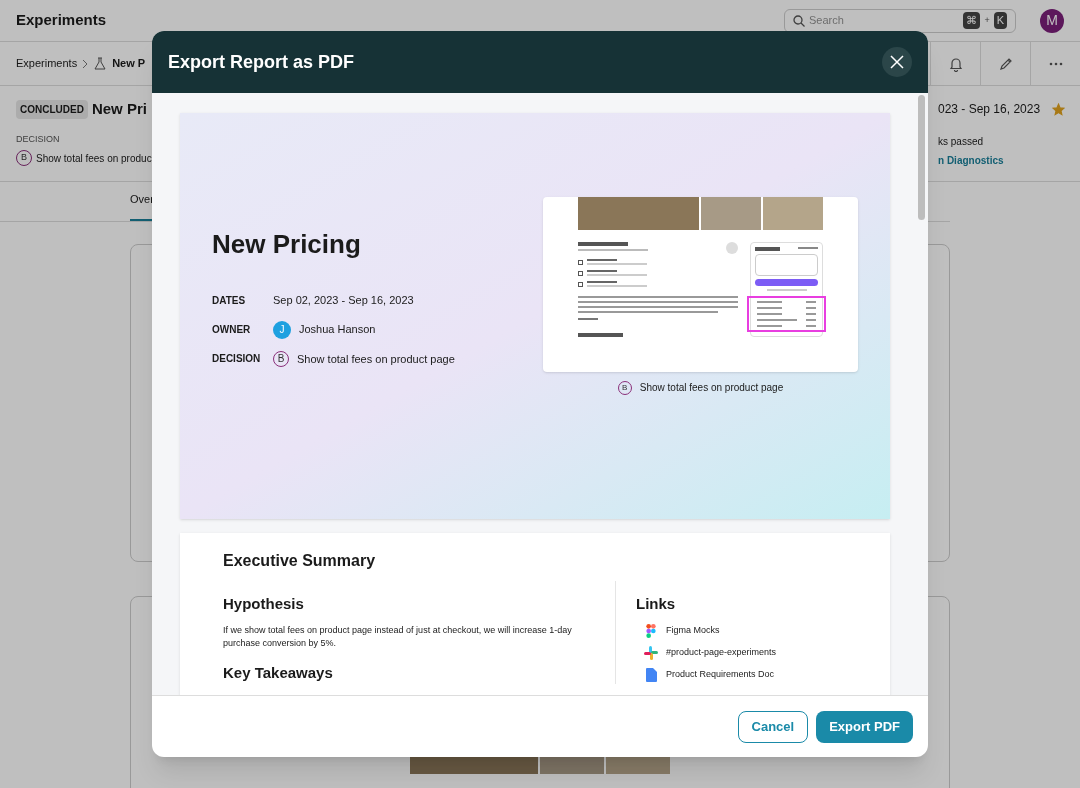  What do you see at coordinates (786, 265) in the screenshot?
I see `date-picker-drawing` at bounding box center [786, 265].